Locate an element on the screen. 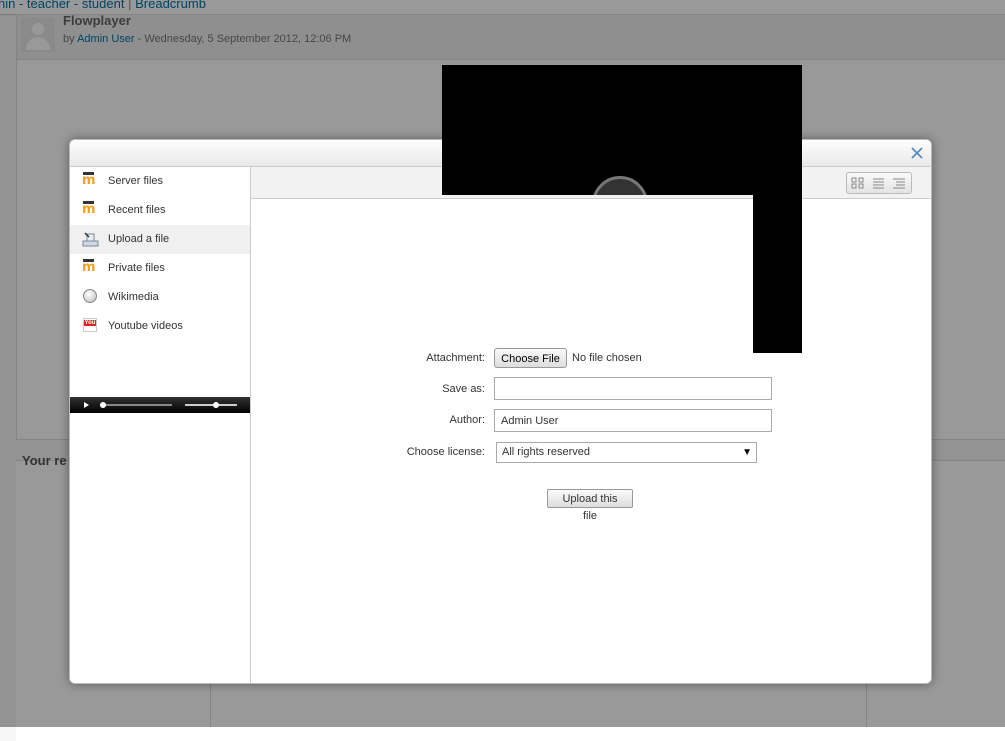  save-as-row: Save as: is located at coordinates (591, 389).